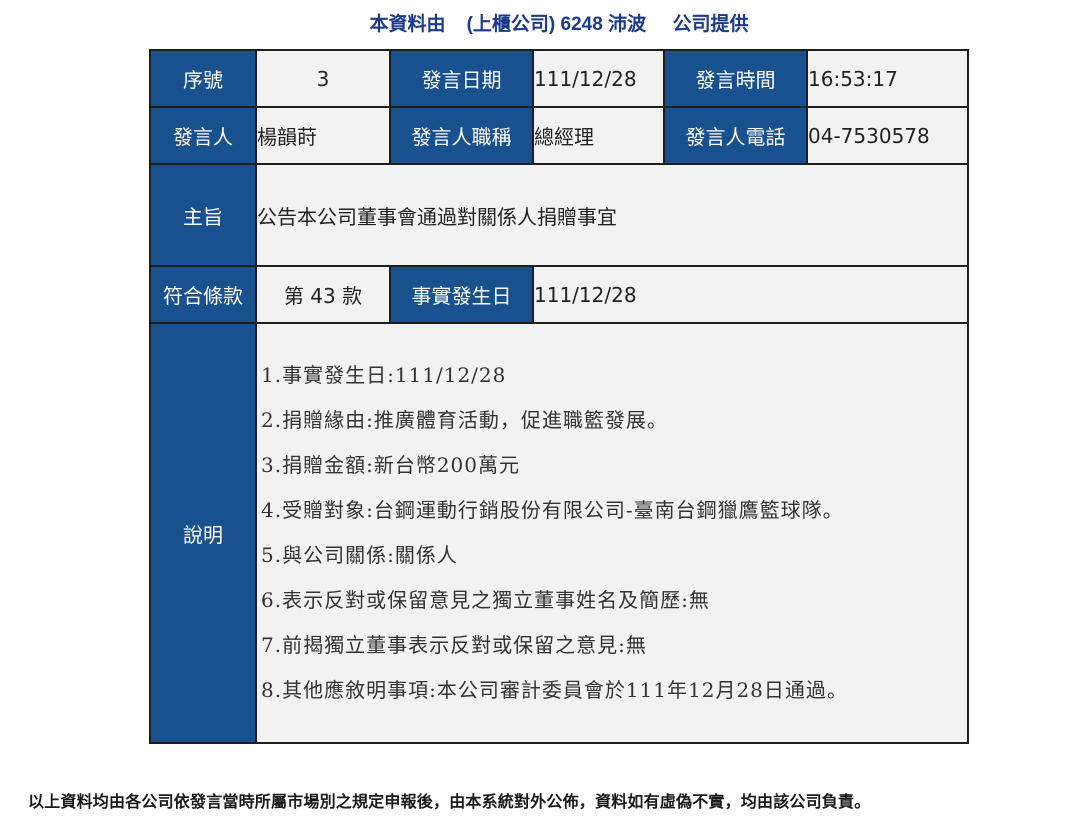 The width and height of the screenshot is (1081, 833). I want to click on description-line: 2.捐贈緣由:推廣體育活動，促進職籃發展。, so click(464, 420).